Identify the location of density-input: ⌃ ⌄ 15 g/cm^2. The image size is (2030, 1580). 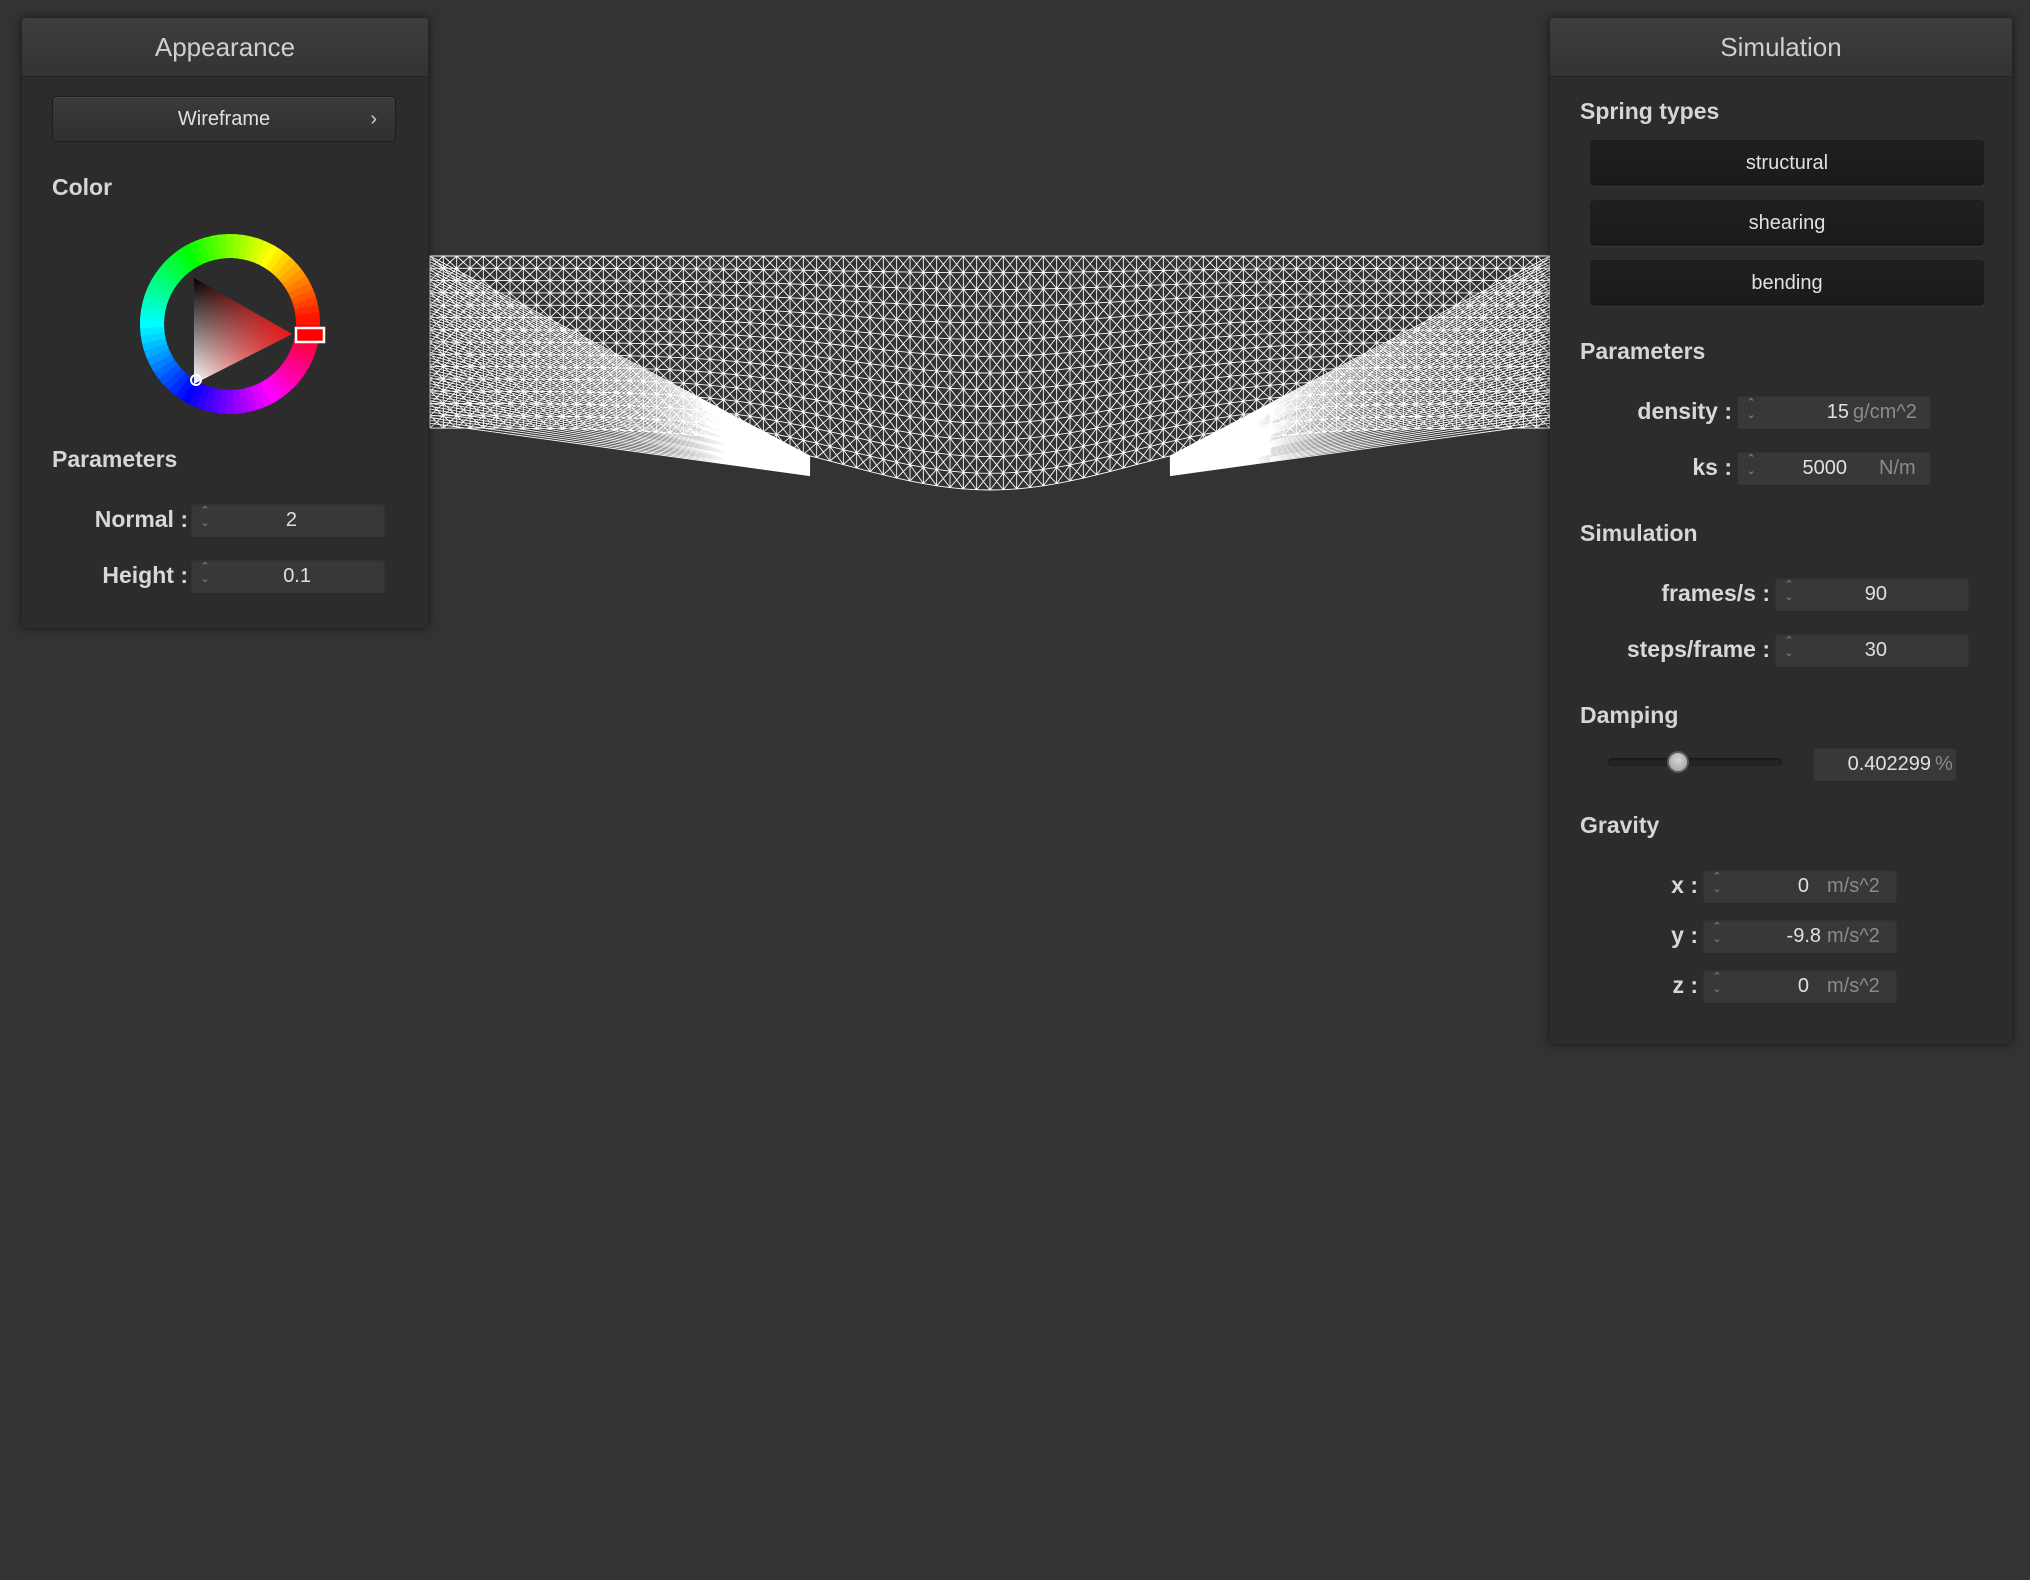
(1834, 412).